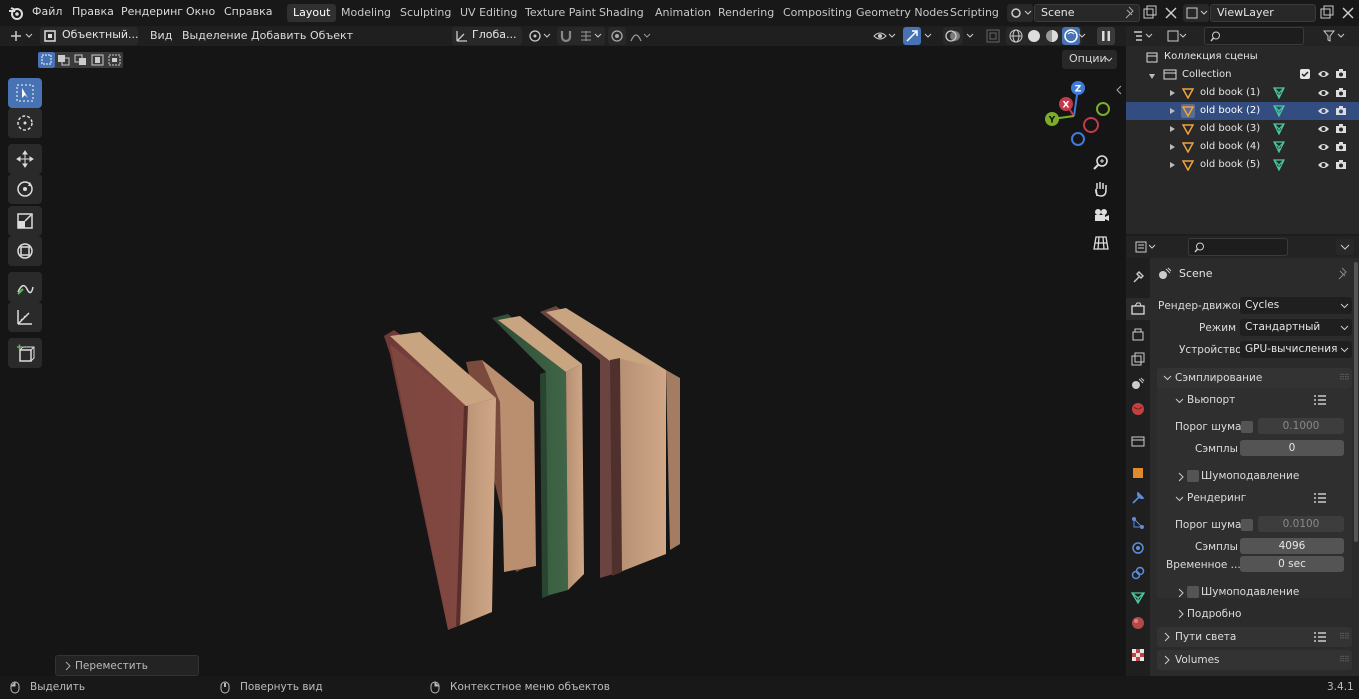  I want to click on viewport-subpanel-header: Вьюпорт, so click(1261, 401).